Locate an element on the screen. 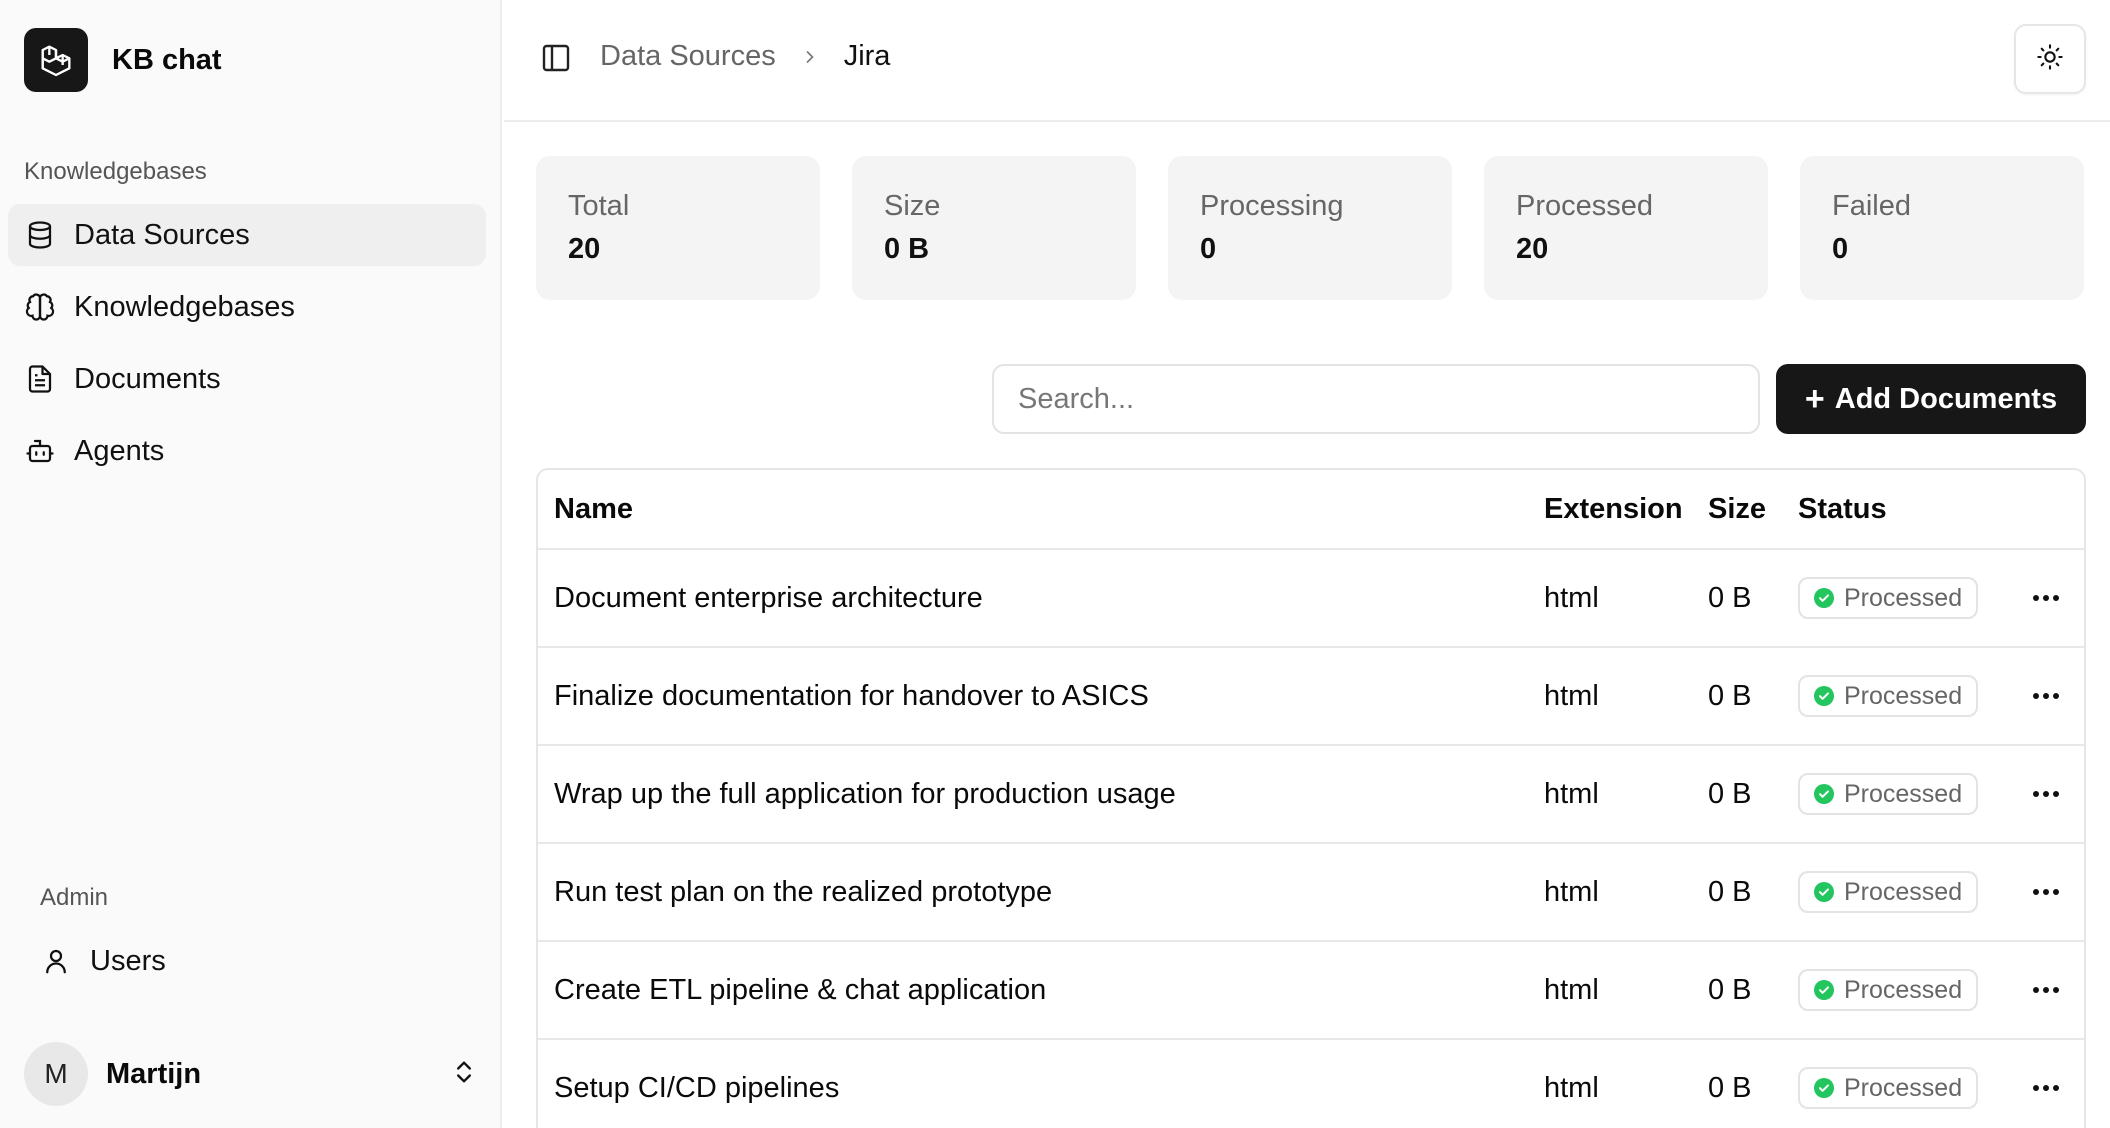  column-header-size: Size is located at coordinates (1737, 509).